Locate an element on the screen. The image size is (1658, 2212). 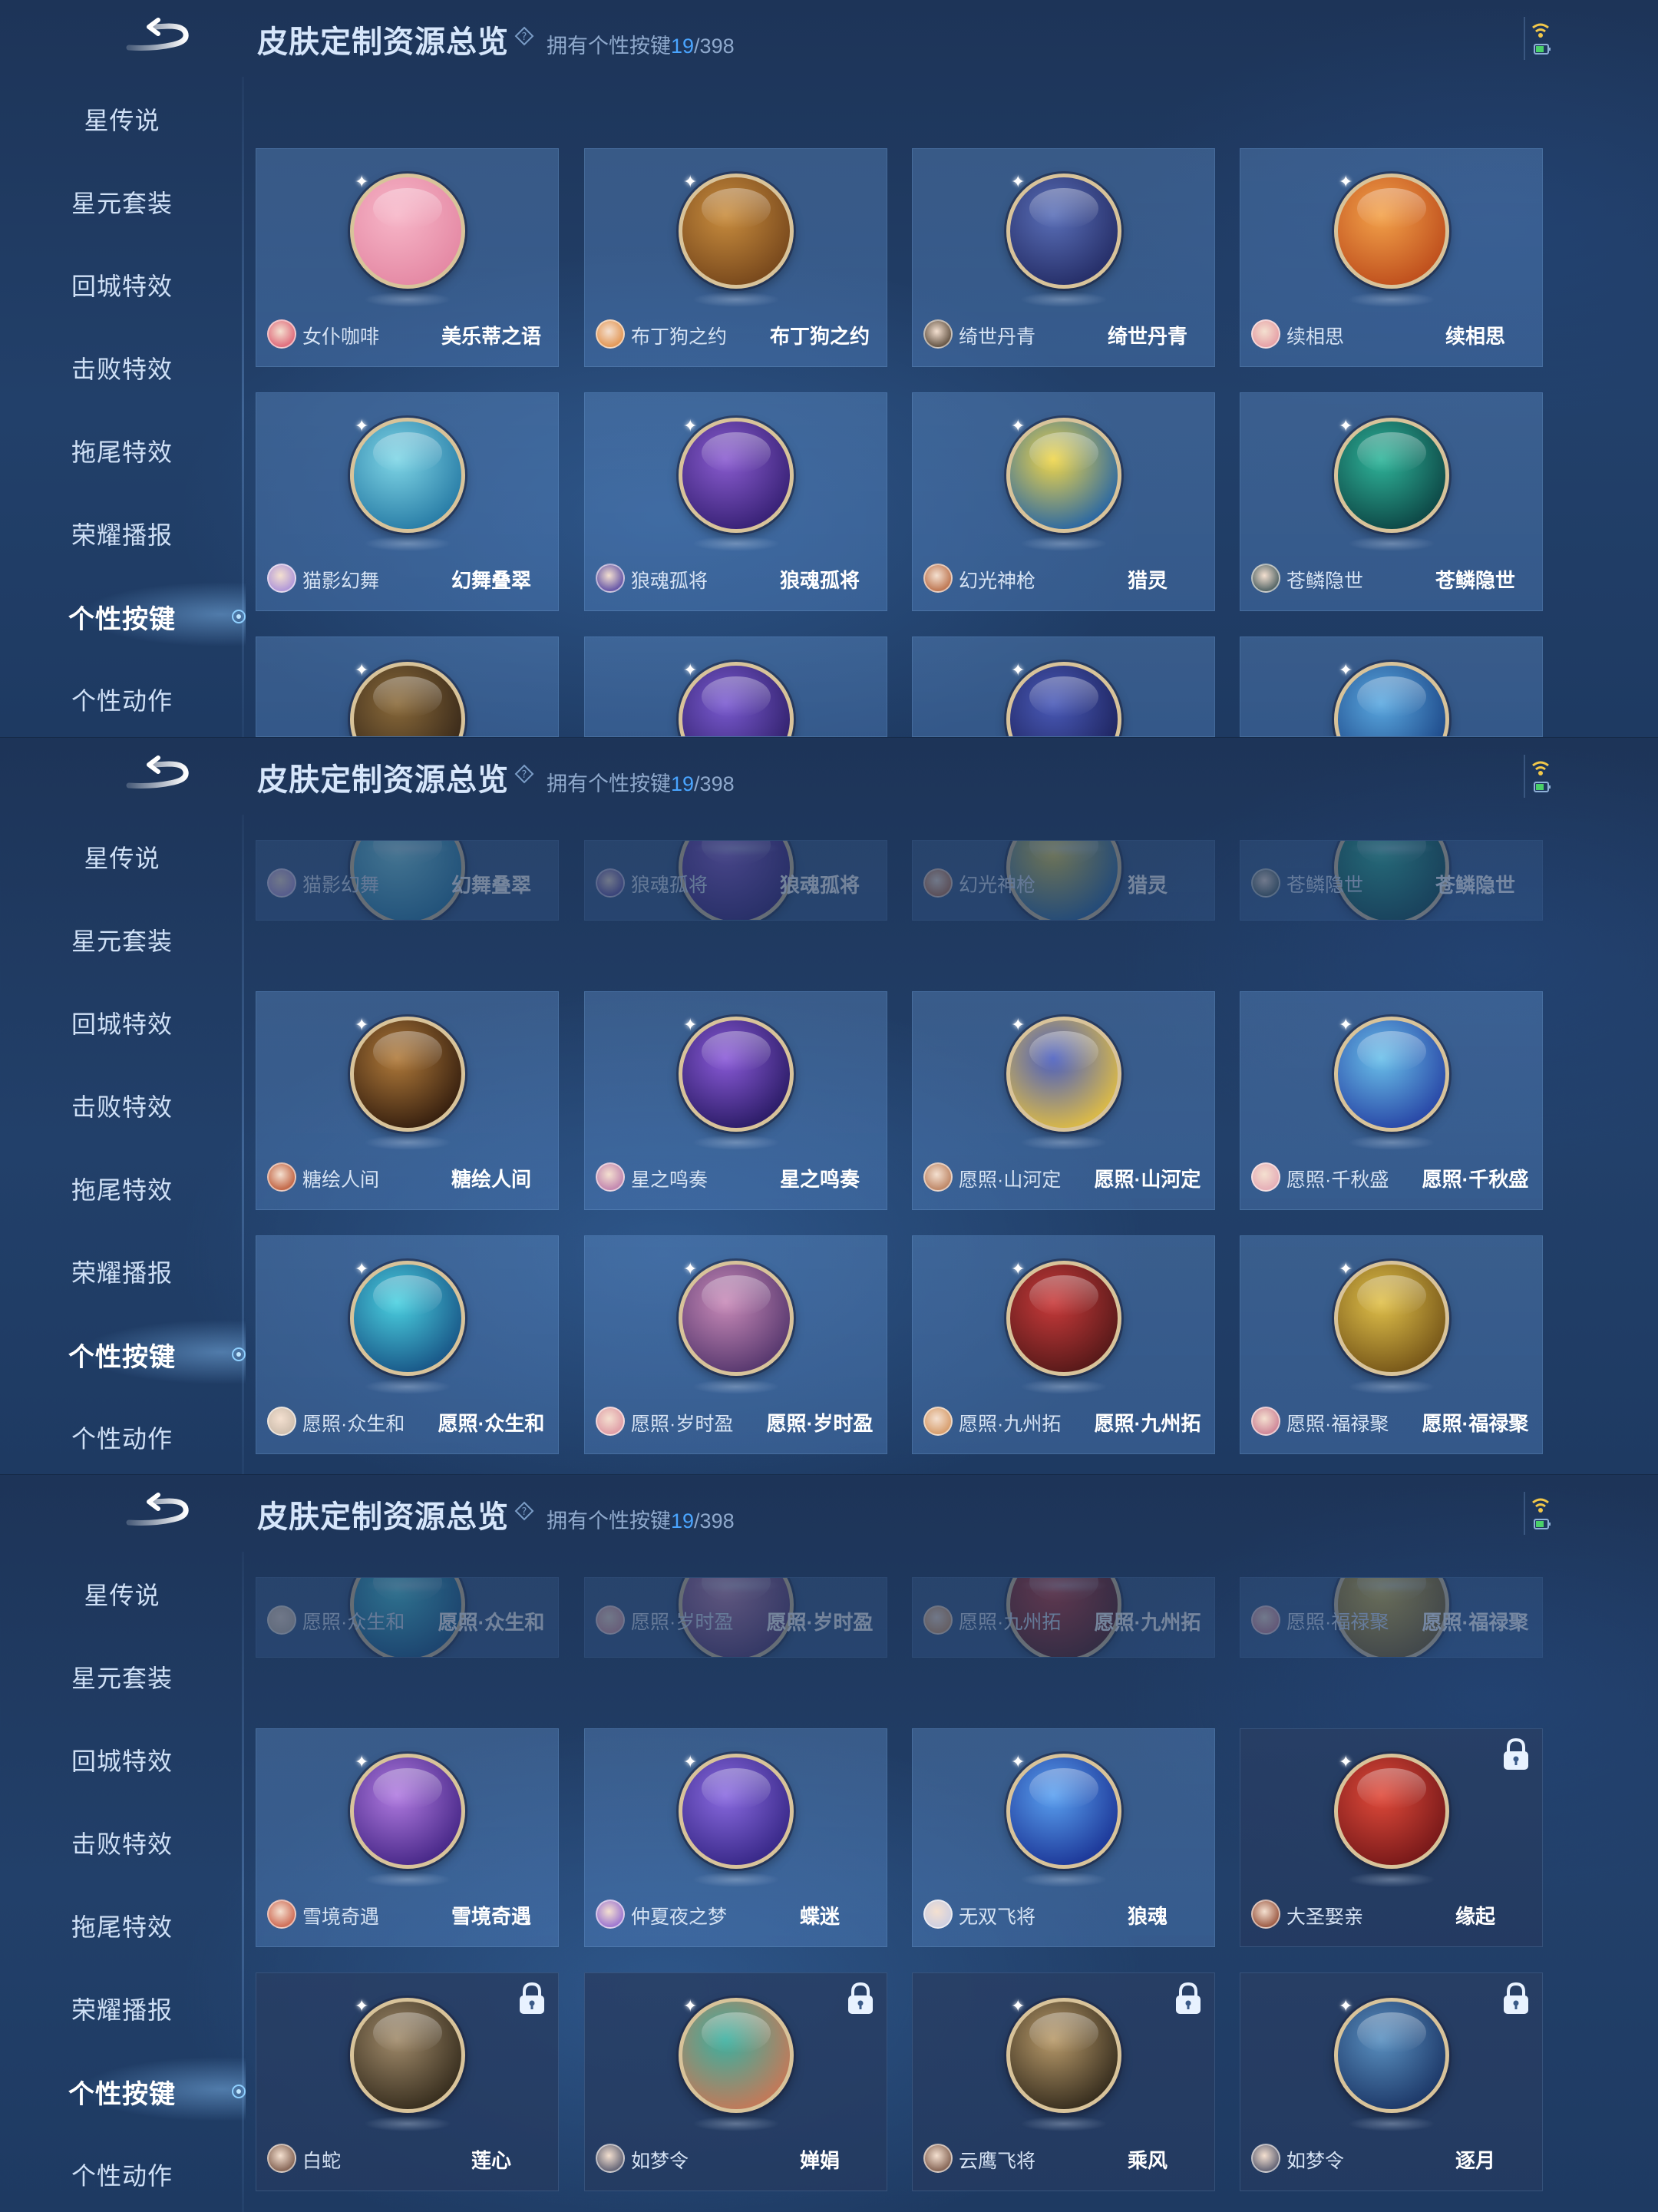
skin-card: ✦ 云鹰飞将 乘风 is located at coordinates (1063, 2081).